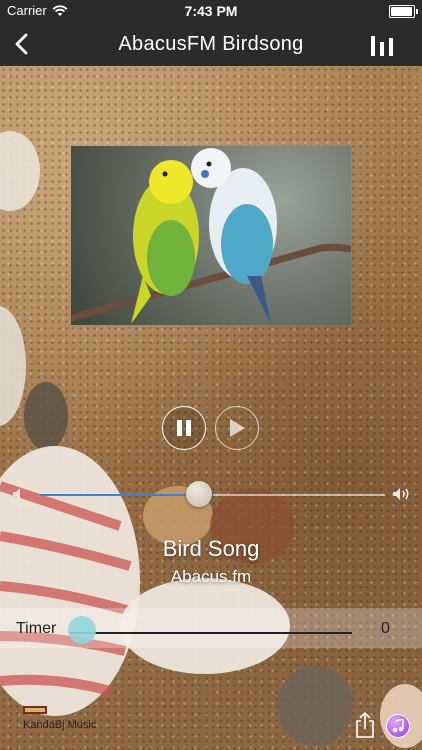 This screenshot has width=422, height=750. What do you see at coordinates (385, 628) in the screenshot?
I see `timer-value: 0` at bounding box center [385, 628].